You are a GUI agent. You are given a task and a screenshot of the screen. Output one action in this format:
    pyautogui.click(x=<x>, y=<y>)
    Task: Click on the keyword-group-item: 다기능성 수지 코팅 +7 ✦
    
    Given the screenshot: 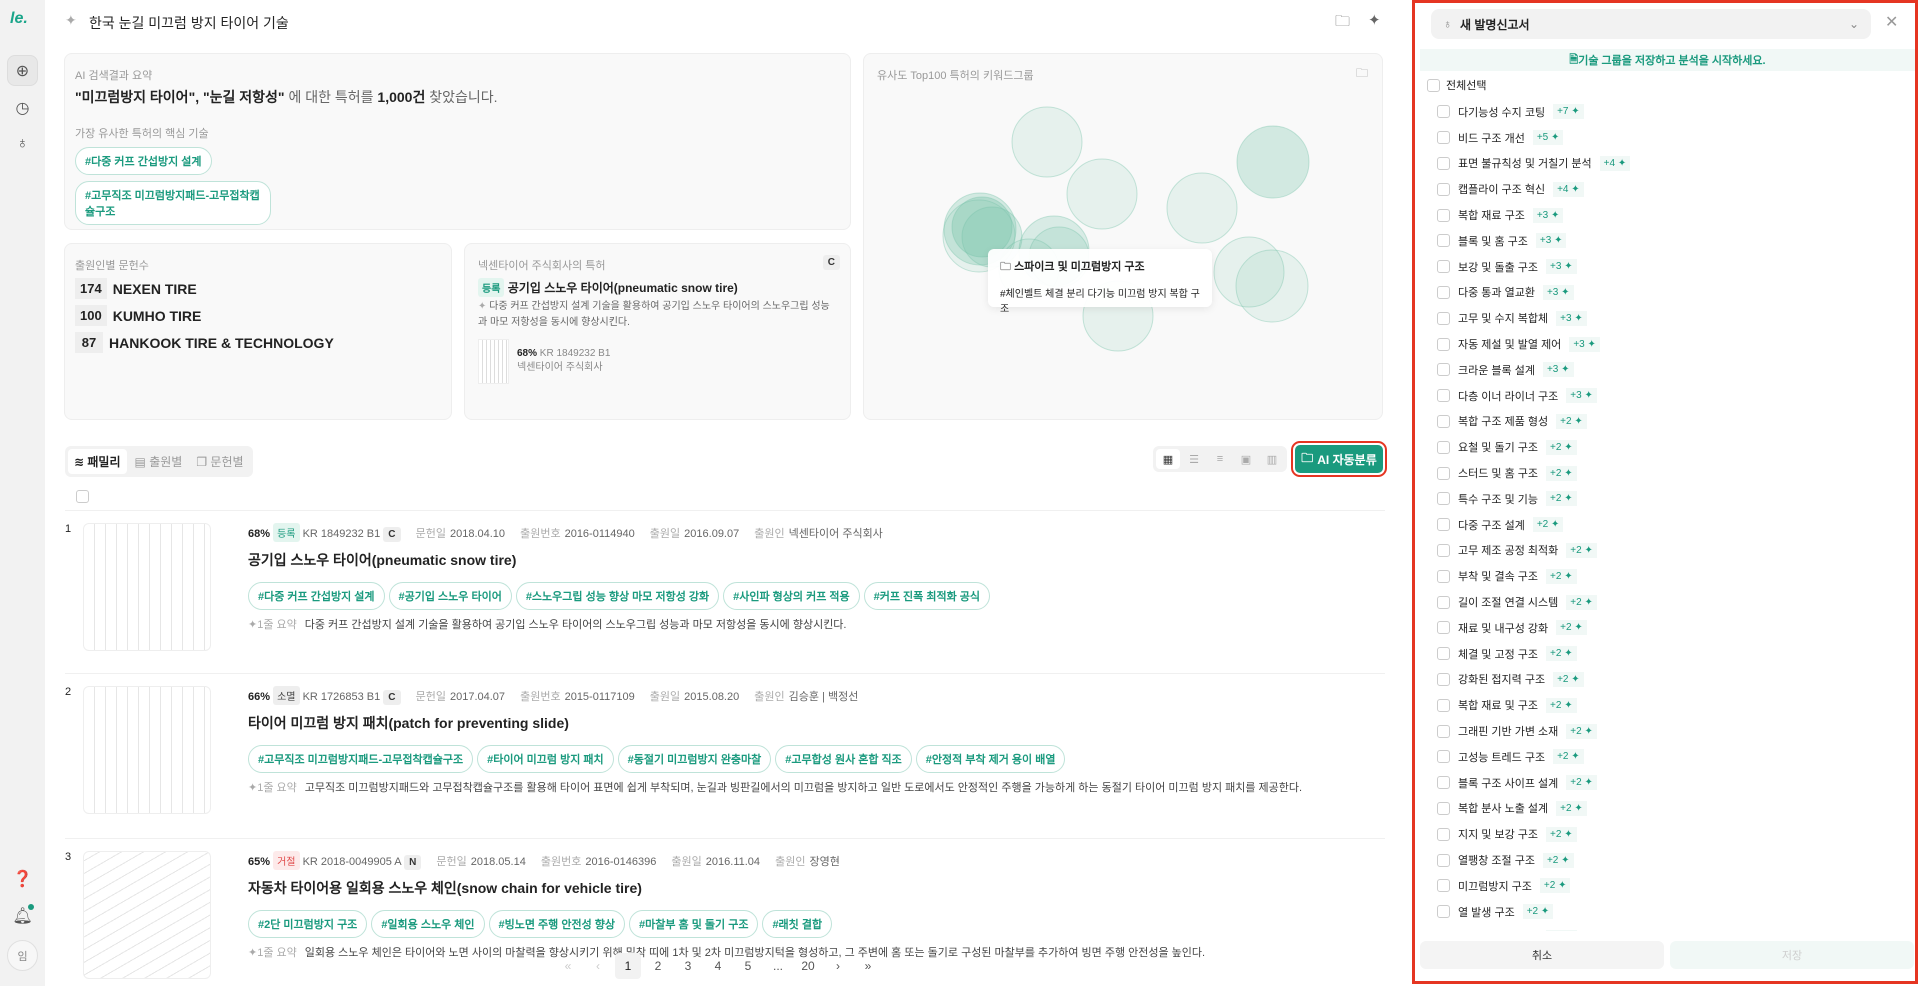 What is the action you would take?
    pyautogui.click(x=1672, y=112)
    